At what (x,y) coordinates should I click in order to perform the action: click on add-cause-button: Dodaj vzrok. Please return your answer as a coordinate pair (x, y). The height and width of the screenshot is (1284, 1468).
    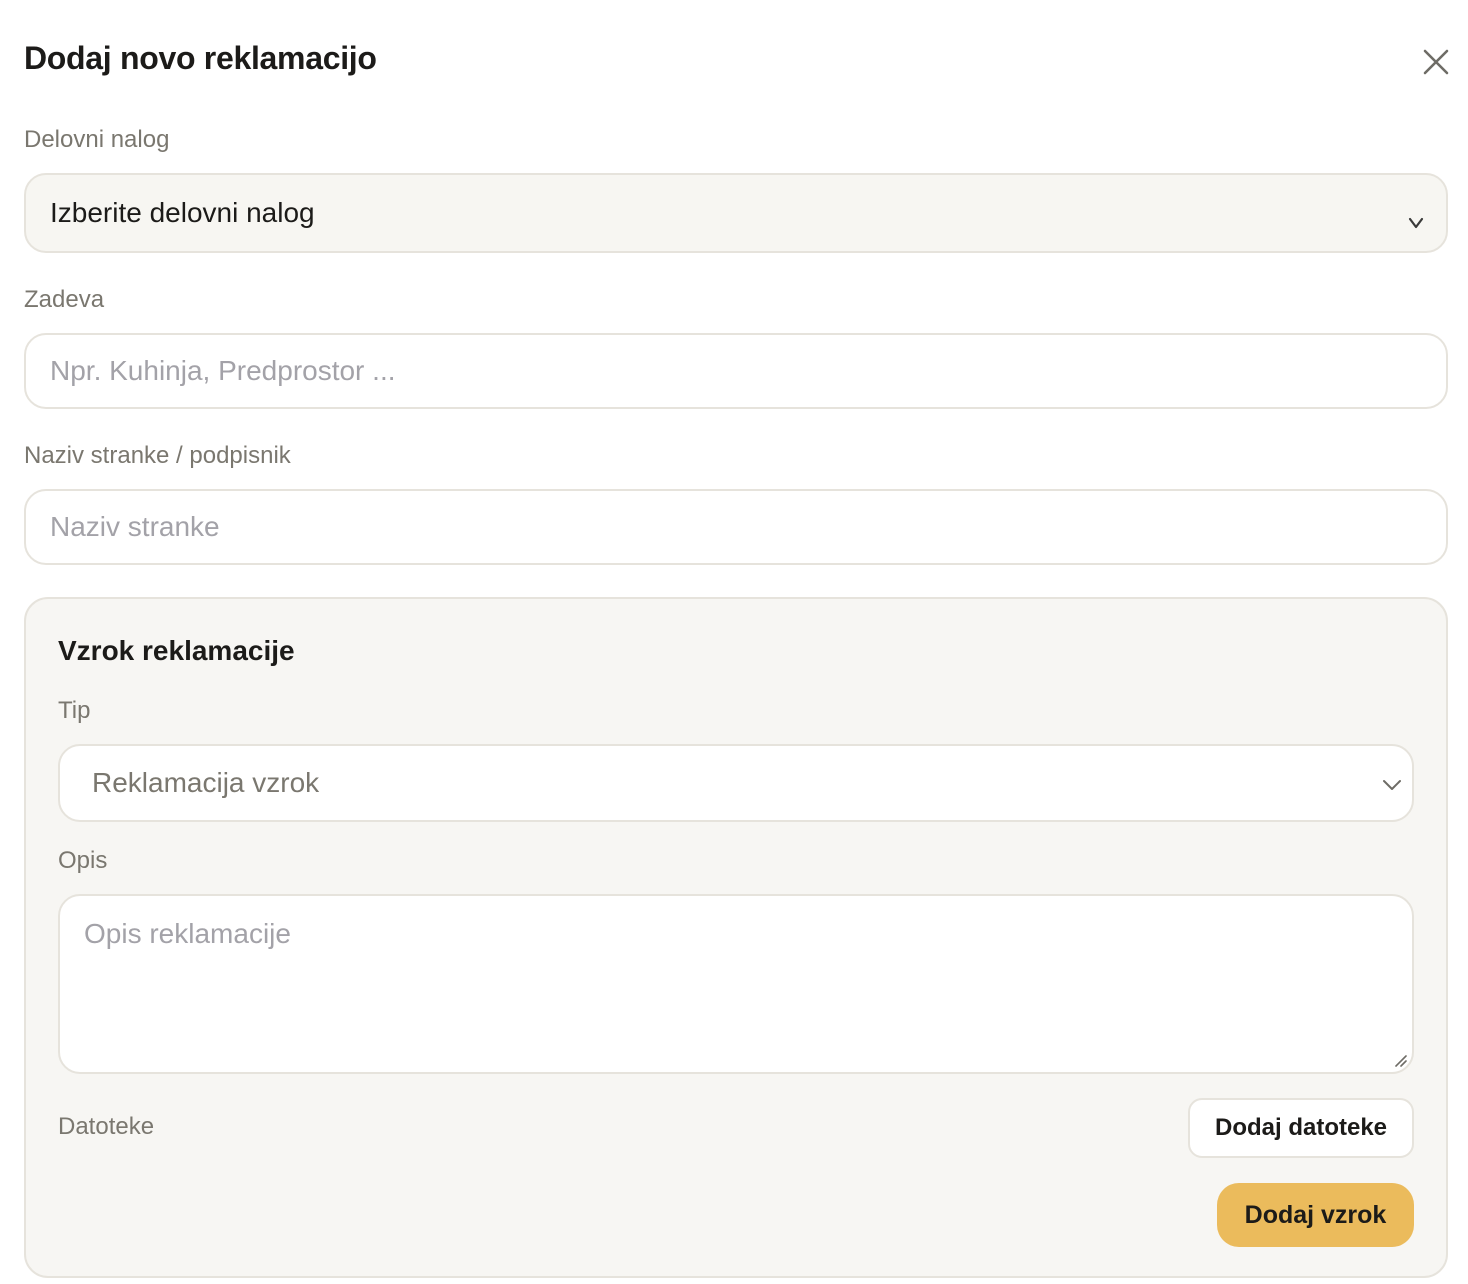
    Looking at the image, I should click on (1315, 1215).